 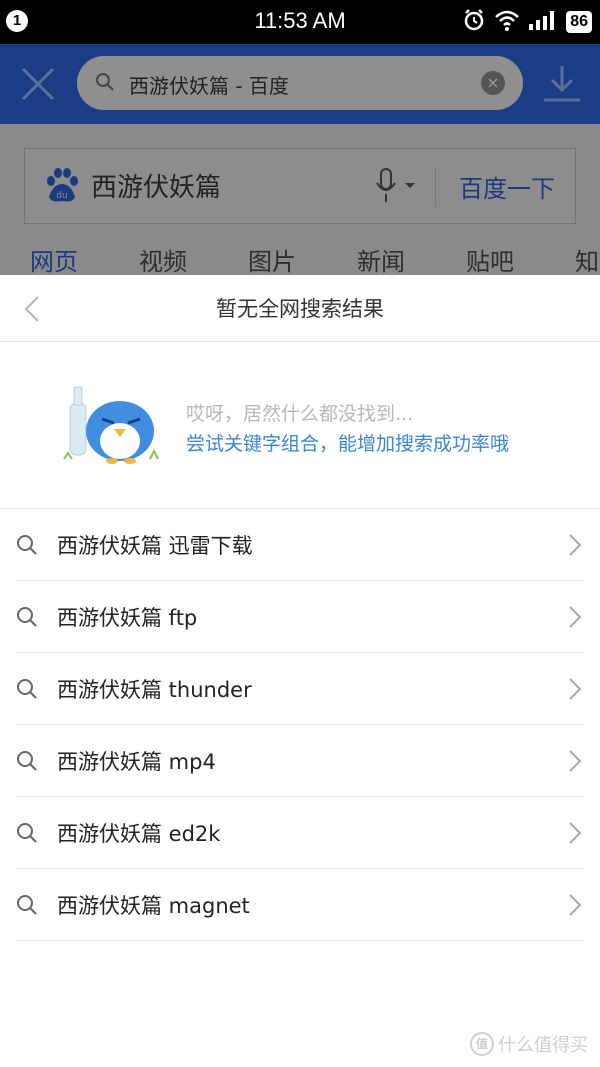 I want to click on baidu-paw-icon: du, so click(x=62, y=188).